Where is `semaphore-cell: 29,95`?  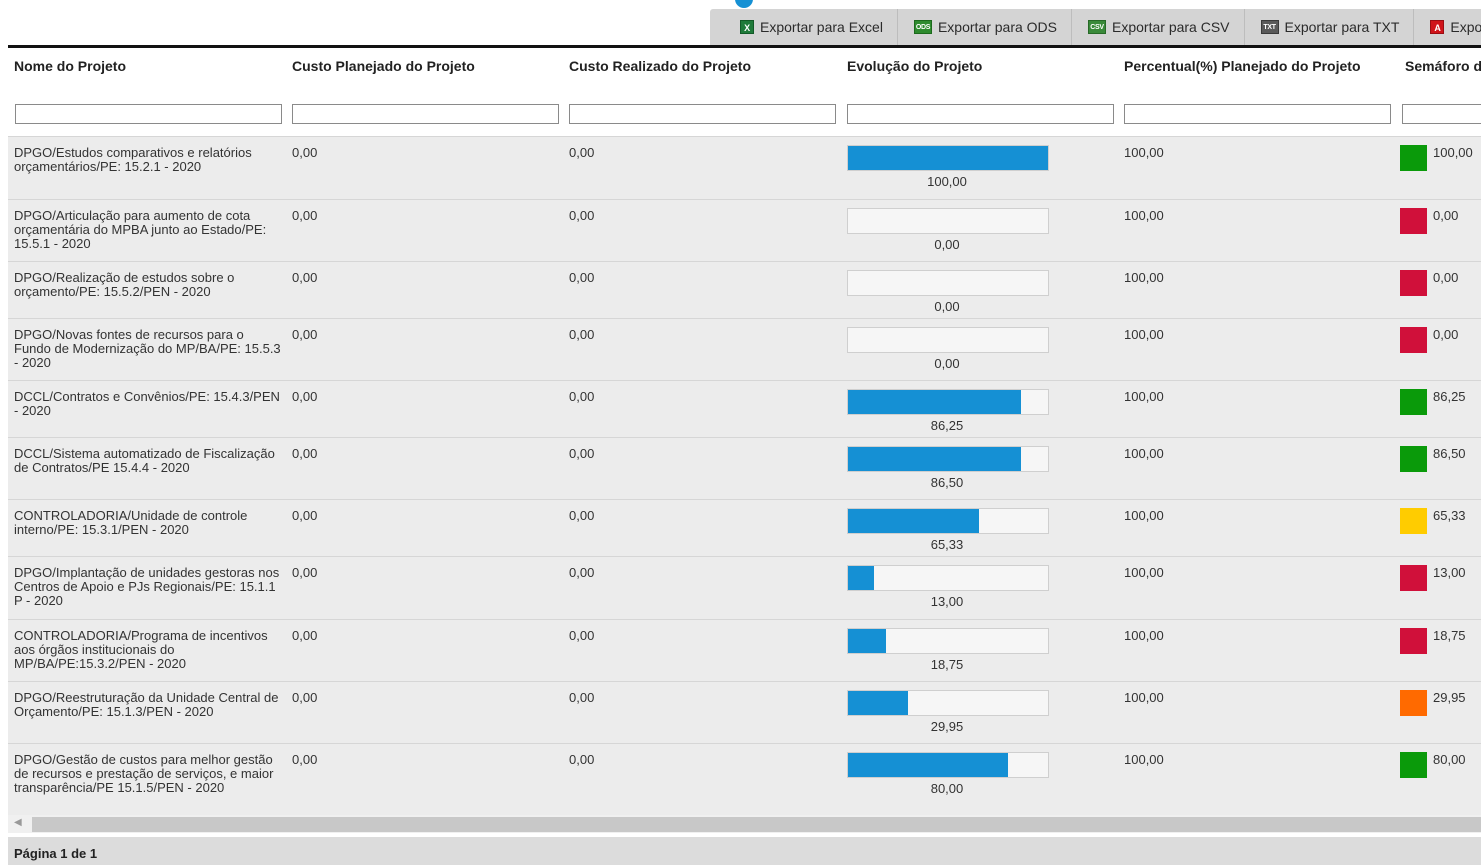
semaphore-cell: 29,95 is located at coordinates (1433, 703).